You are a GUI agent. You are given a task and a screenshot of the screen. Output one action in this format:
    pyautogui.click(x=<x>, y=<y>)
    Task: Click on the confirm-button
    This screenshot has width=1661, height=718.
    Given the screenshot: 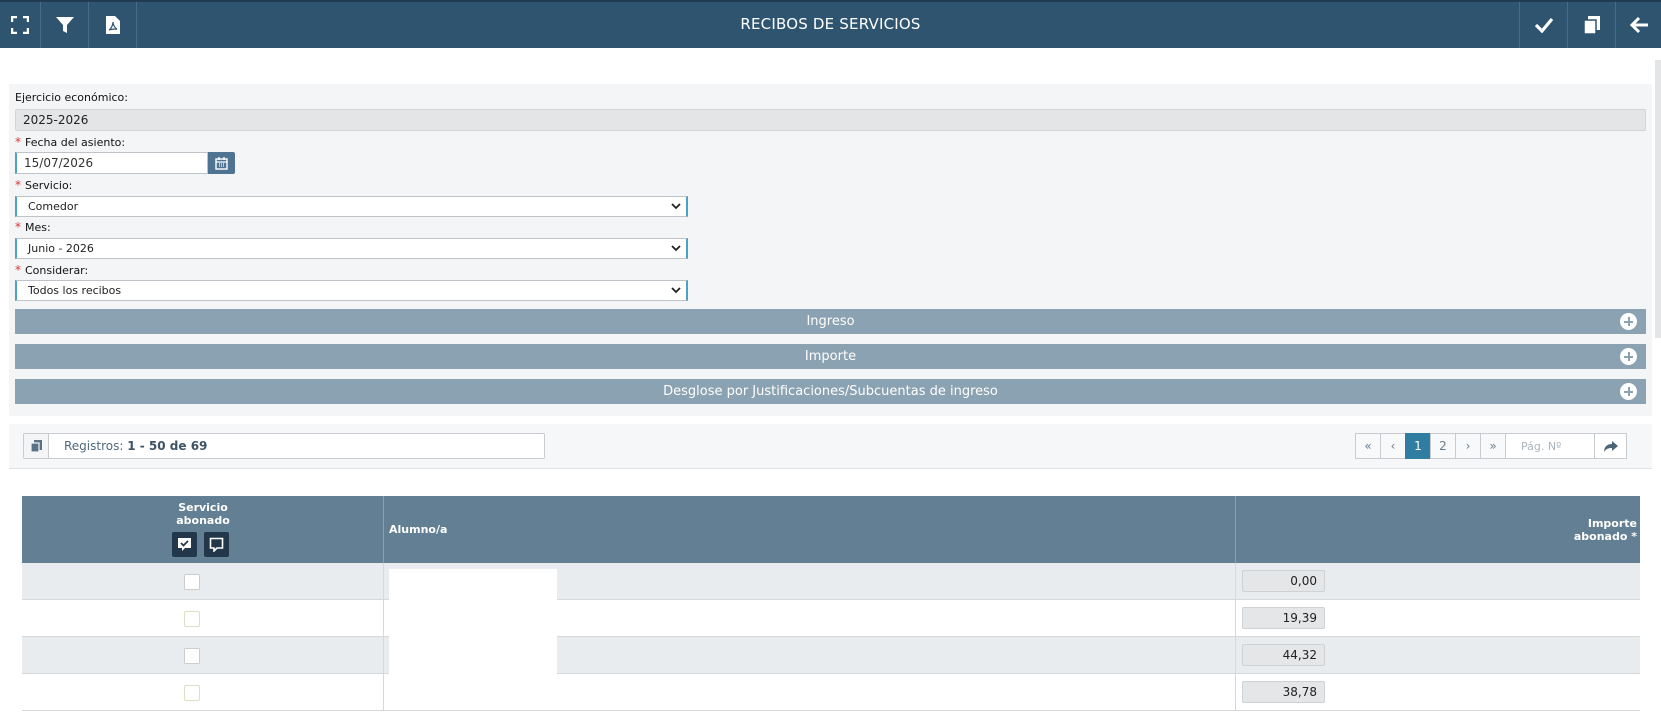 What is the action you would take?
    pyautogui.click(x=1543, y=25)
    